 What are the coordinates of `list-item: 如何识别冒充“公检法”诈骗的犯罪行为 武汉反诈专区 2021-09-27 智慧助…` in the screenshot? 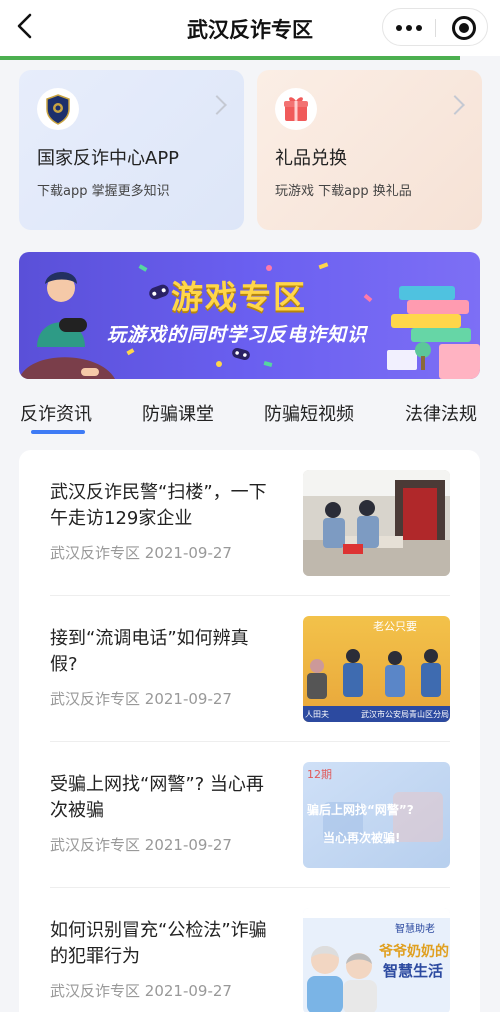 It's located at (249, 950).